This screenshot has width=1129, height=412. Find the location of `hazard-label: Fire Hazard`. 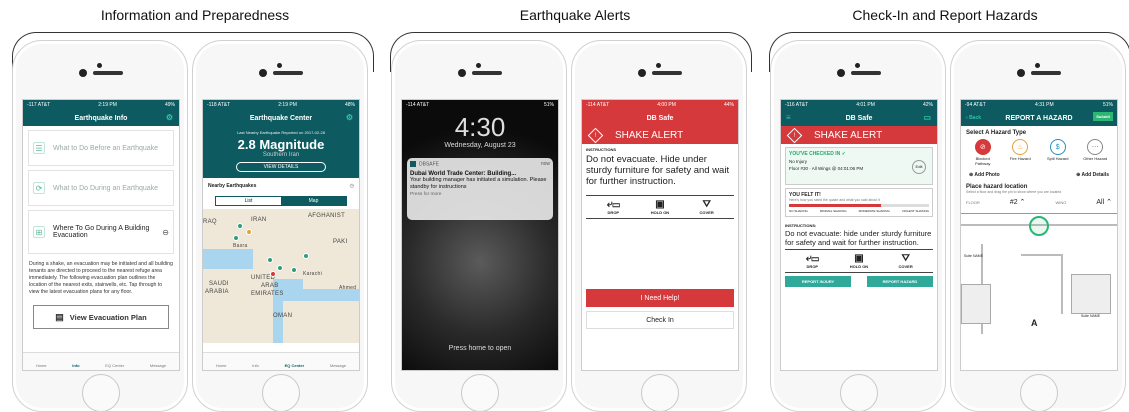

hazard-label: Fire Hazard is located at coordinates (1020, 158).